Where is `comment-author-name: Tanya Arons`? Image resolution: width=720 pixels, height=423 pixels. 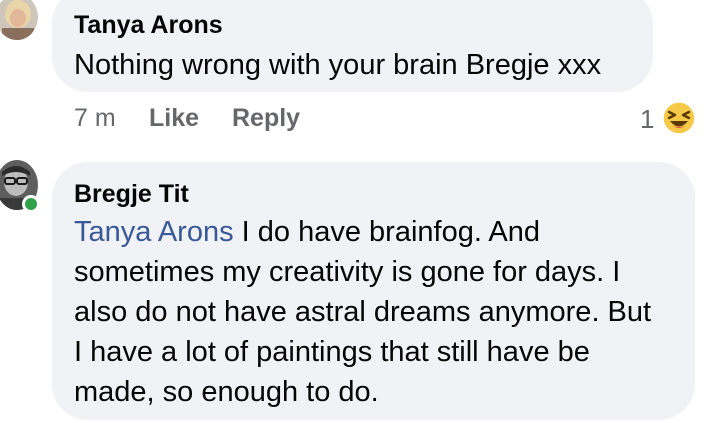 comment-author-name: Tanya Arons is located at coordinates (148, 25).